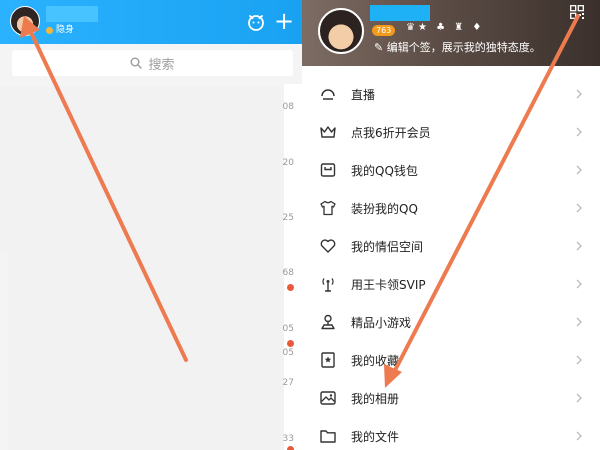 The height and width of the screenshot is (450, 600). Describe the element at coordinates (387, 246) in the screenshot. I see `menu-label: 我的情侣空间` at that location.